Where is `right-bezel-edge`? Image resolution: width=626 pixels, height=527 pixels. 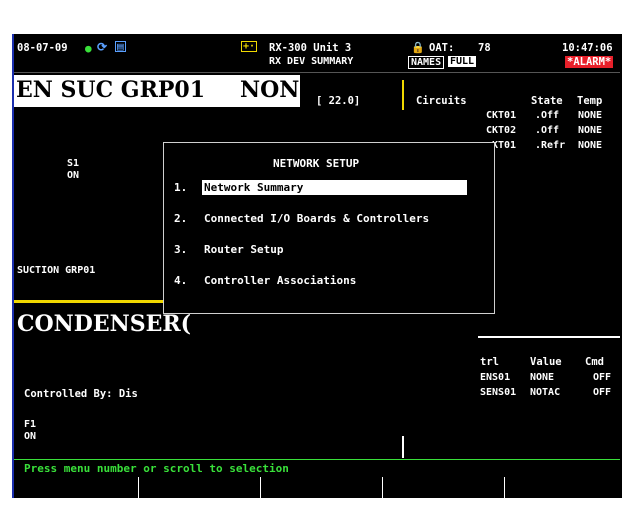 right-bezel-edge is located at coordinates (621, 266).